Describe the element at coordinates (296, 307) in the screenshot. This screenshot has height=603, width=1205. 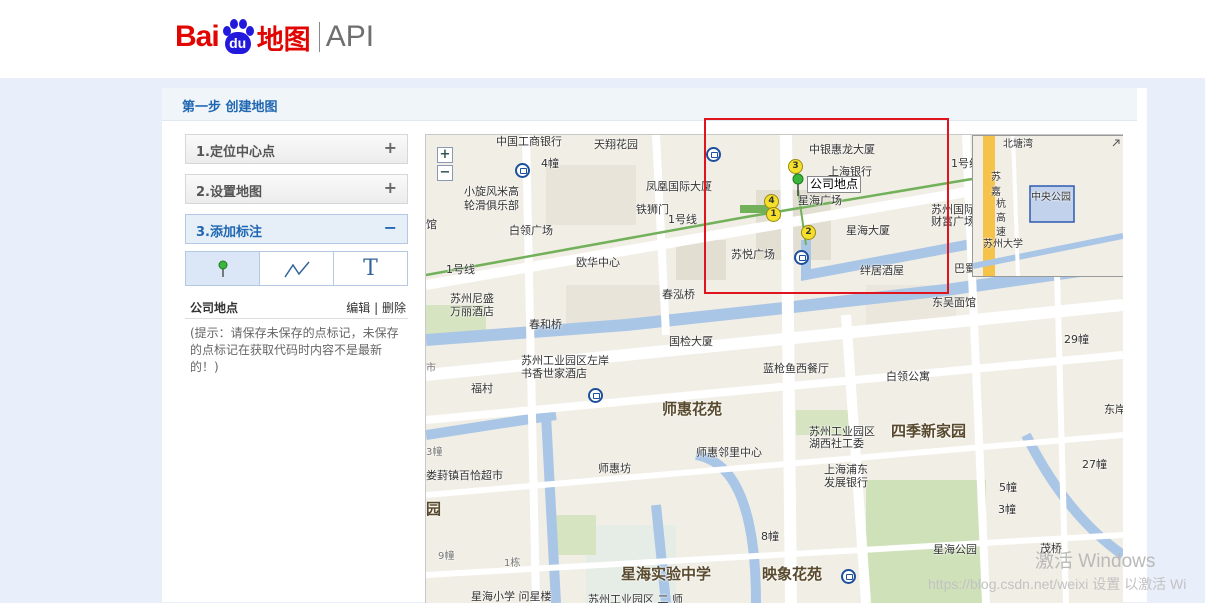
I see `marker-list-item: 公司地点 编辑 | 删除` at that location.